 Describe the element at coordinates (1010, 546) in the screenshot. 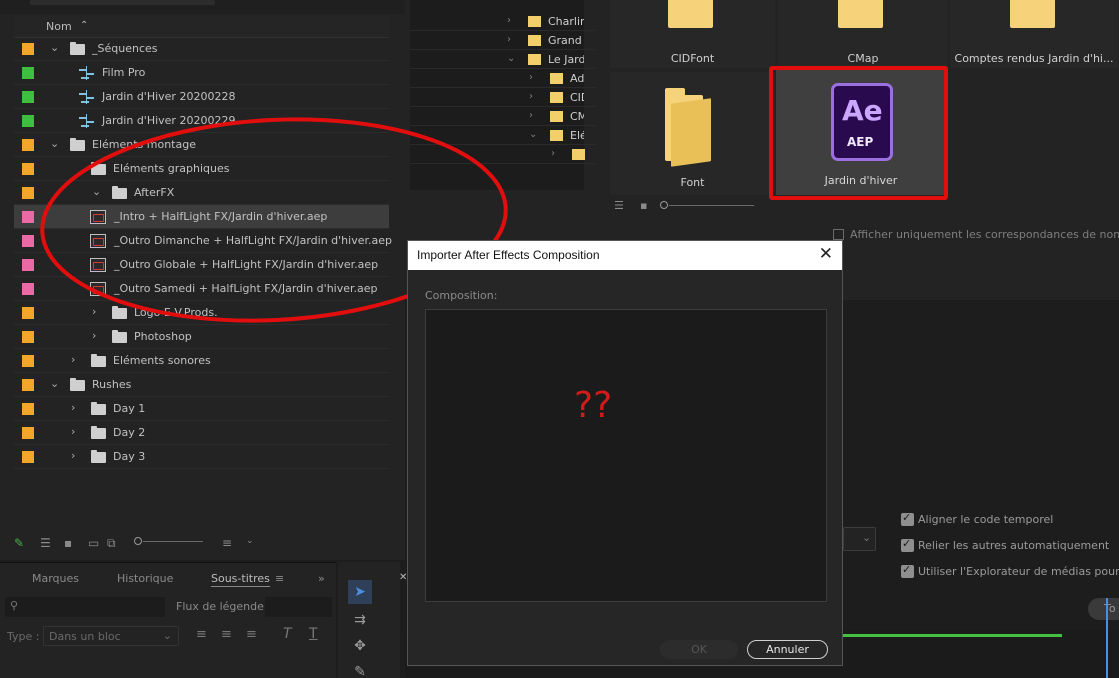

I see `option-auto-link: Relier les autres automatiquement` at that location.